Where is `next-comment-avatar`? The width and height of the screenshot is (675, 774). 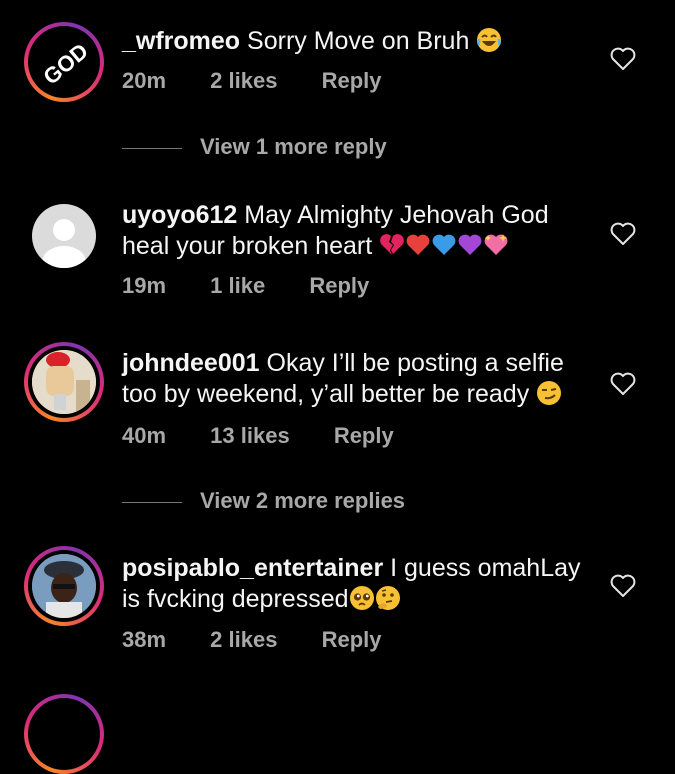
next-comment-avatar is located at coordinates (64, 734).